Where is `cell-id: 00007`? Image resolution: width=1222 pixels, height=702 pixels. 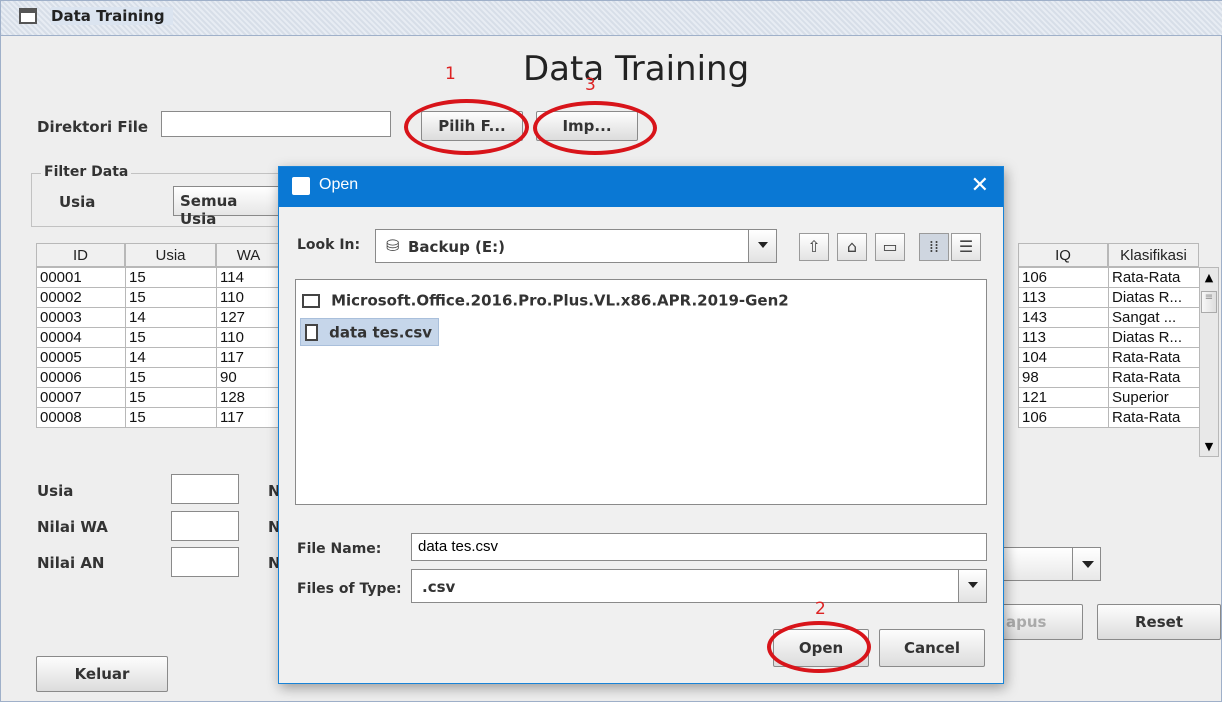 cell-id: 00007 is located at coordinates (81, 397).